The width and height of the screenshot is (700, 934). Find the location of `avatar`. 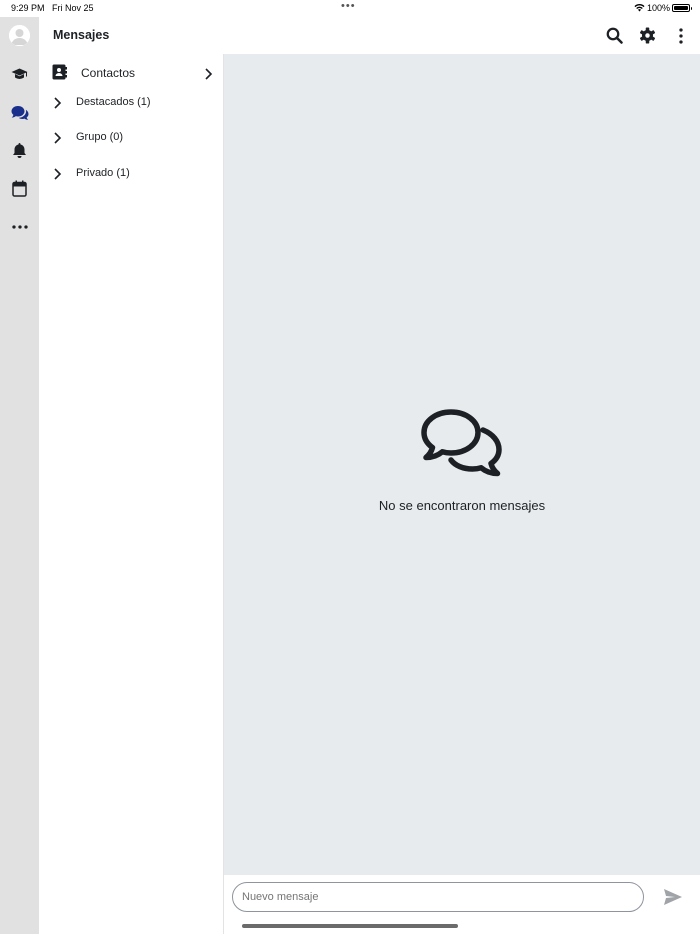

avatar is located at coordinates (19, 35).